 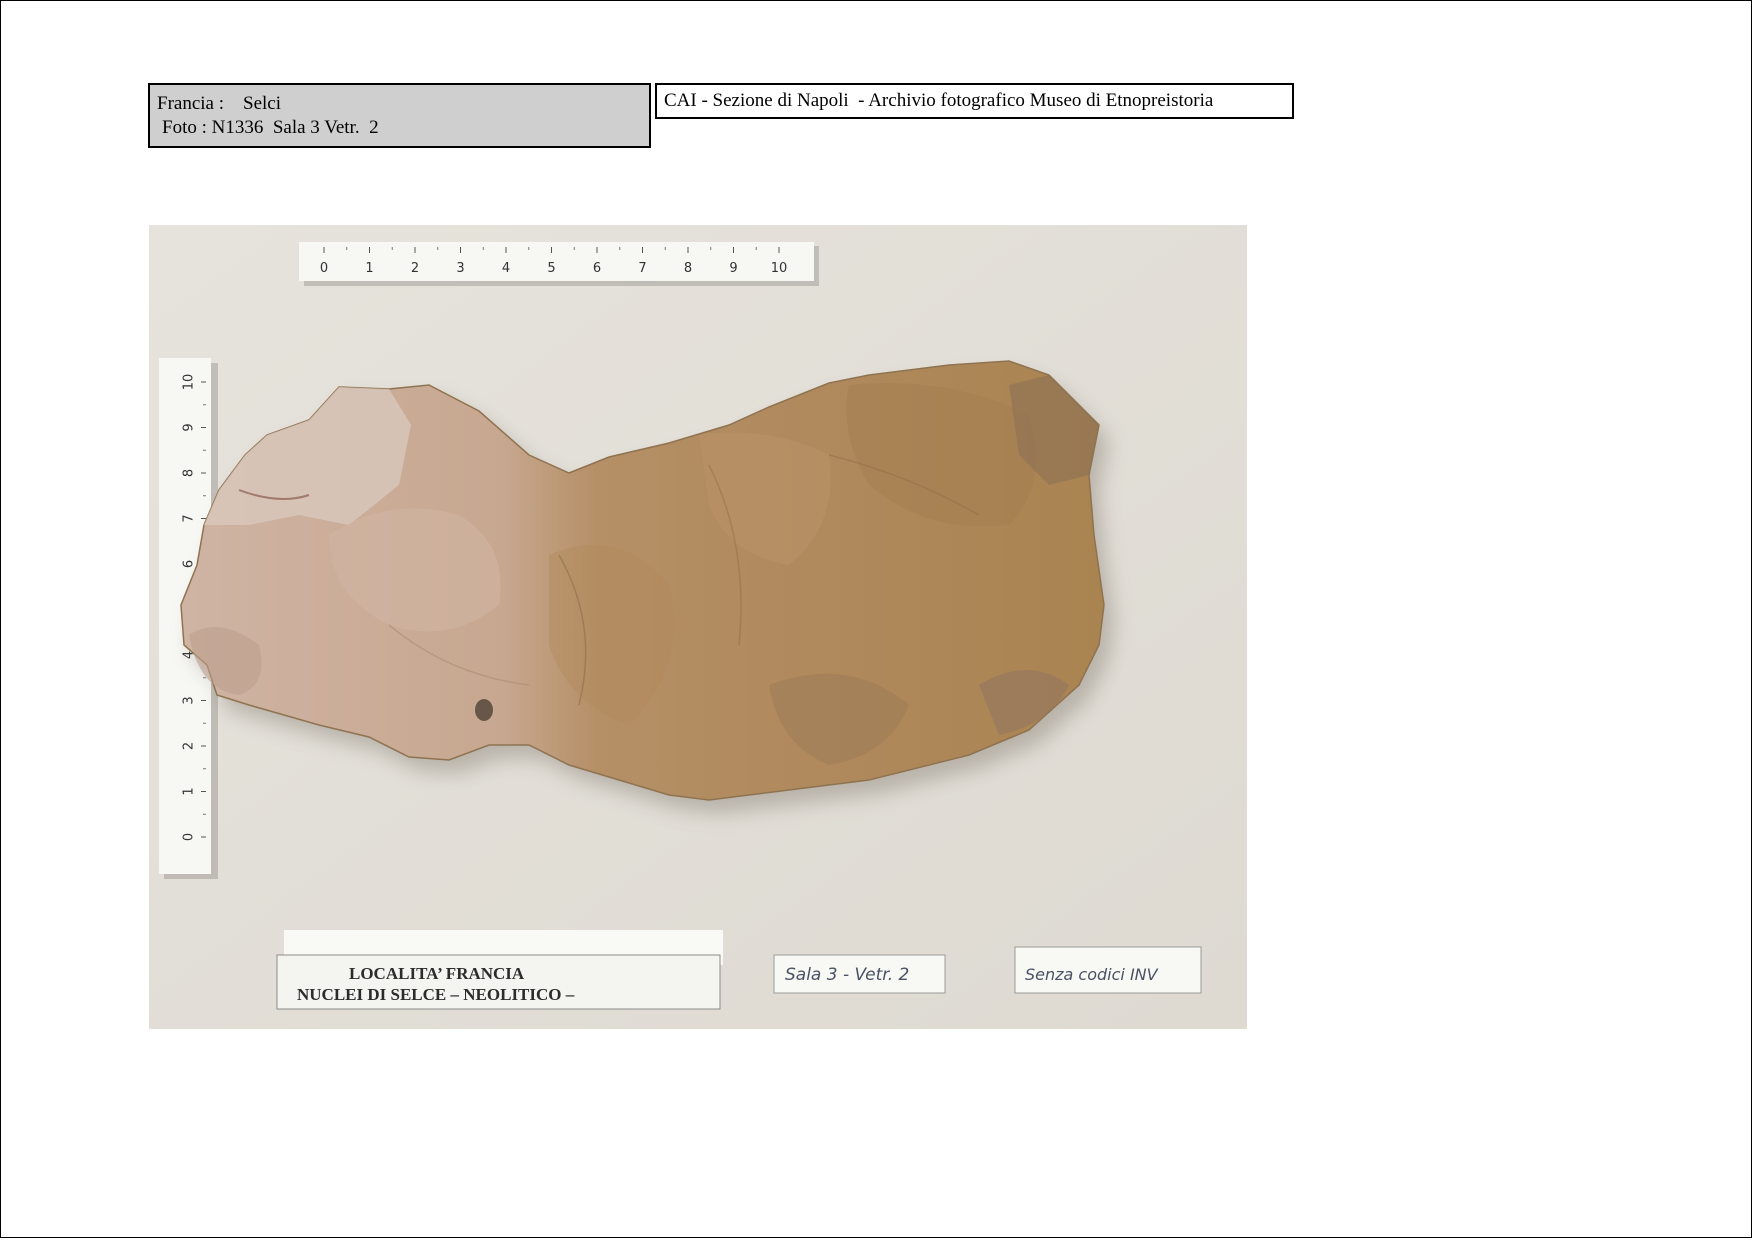 What do you see at coordinates (551, 268) in the screenshot?
I see `ruler-label: 5` at bounding box center [551, 268].